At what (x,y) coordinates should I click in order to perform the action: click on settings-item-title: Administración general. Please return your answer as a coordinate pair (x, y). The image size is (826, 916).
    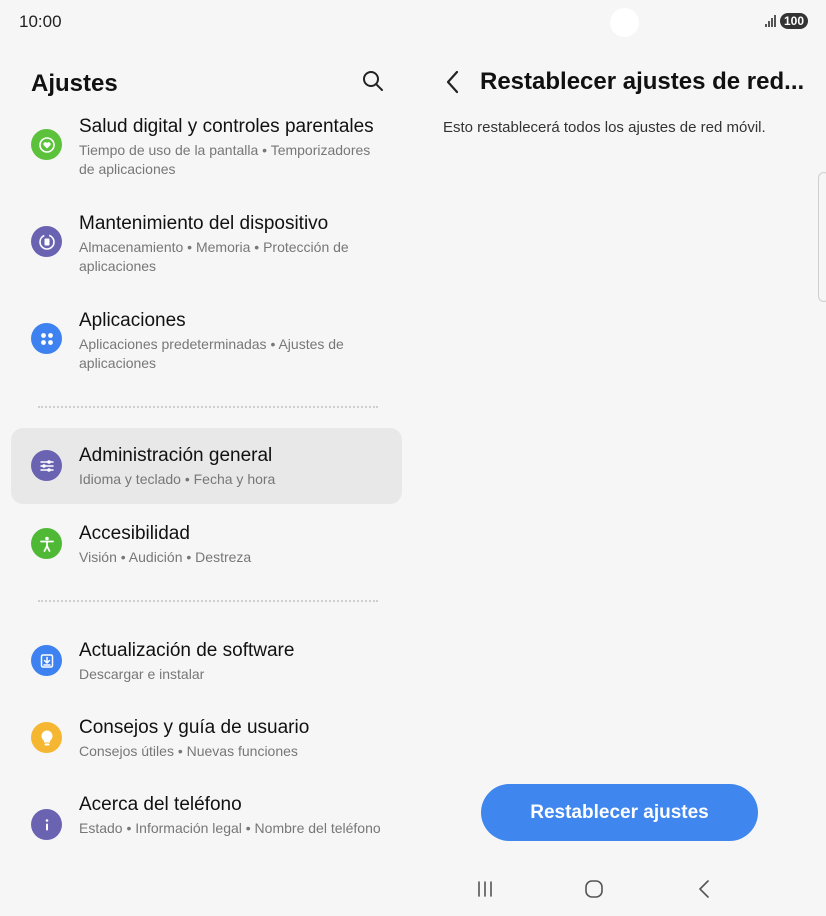
    Looking at the image, I should click on (176, 455).